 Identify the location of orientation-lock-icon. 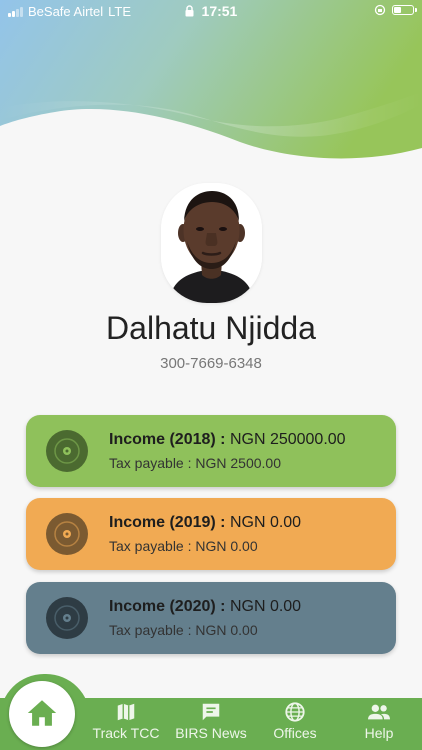
(380, 10).